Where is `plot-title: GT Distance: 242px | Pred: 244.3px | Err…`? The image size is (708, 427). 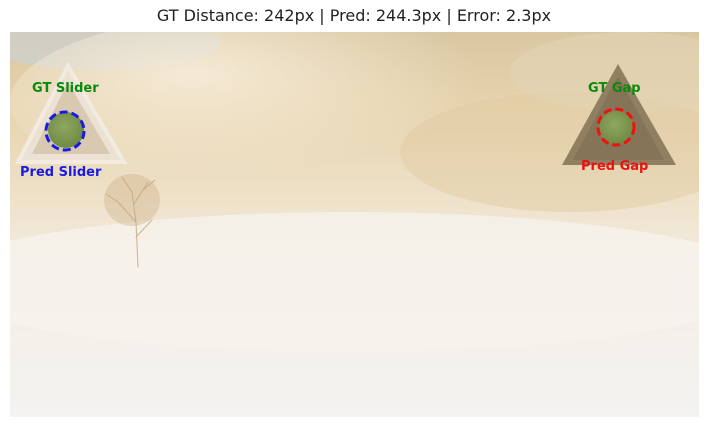 plot-title: GT Distance: 242px | Pred: 244.3px | Err… is located at coordinates (354, 15).